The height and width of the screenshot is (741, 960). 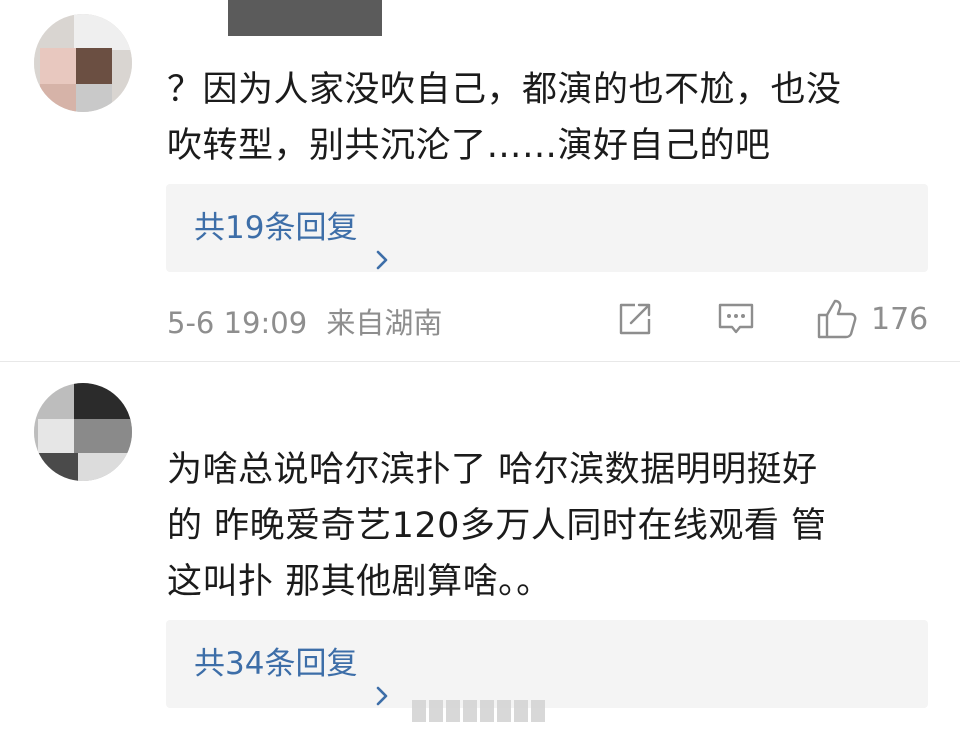 I want to click on replies-count-label: 共19条回复, so click(x=276, y=228).